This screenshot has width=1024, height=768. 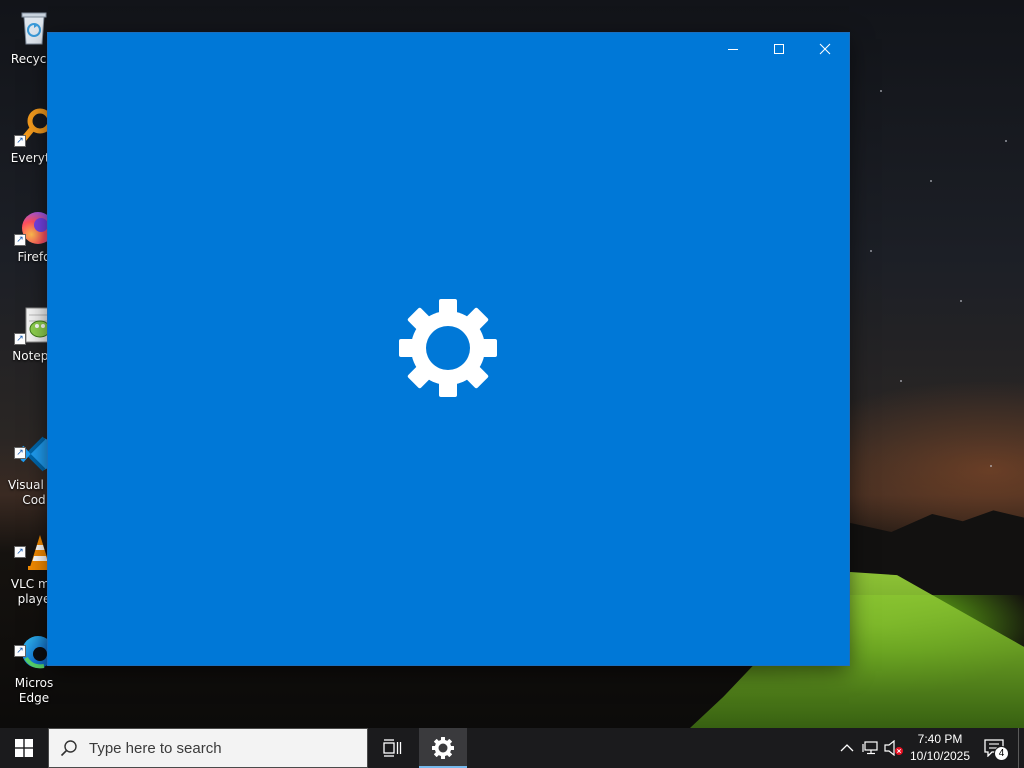 What do you see at coordinates (1021, 748) in the screenshot?
I see `show-desktop-button` at bounding box center [1021, 748].